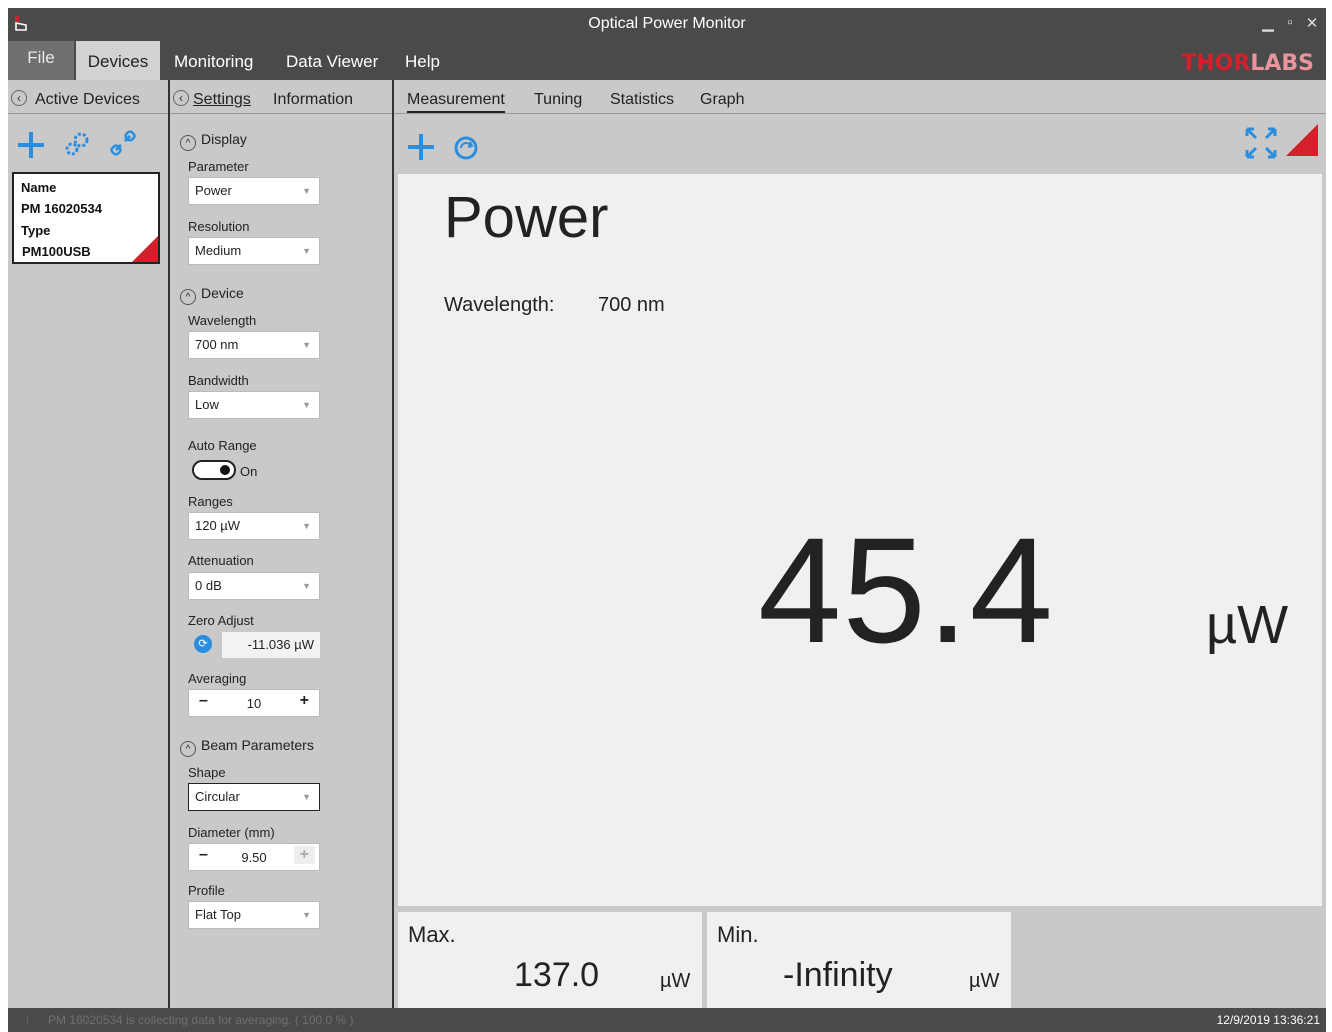  Describe the element at coordinates (738, 934) in the screenshot. I see `min-label: Min.` at that location.